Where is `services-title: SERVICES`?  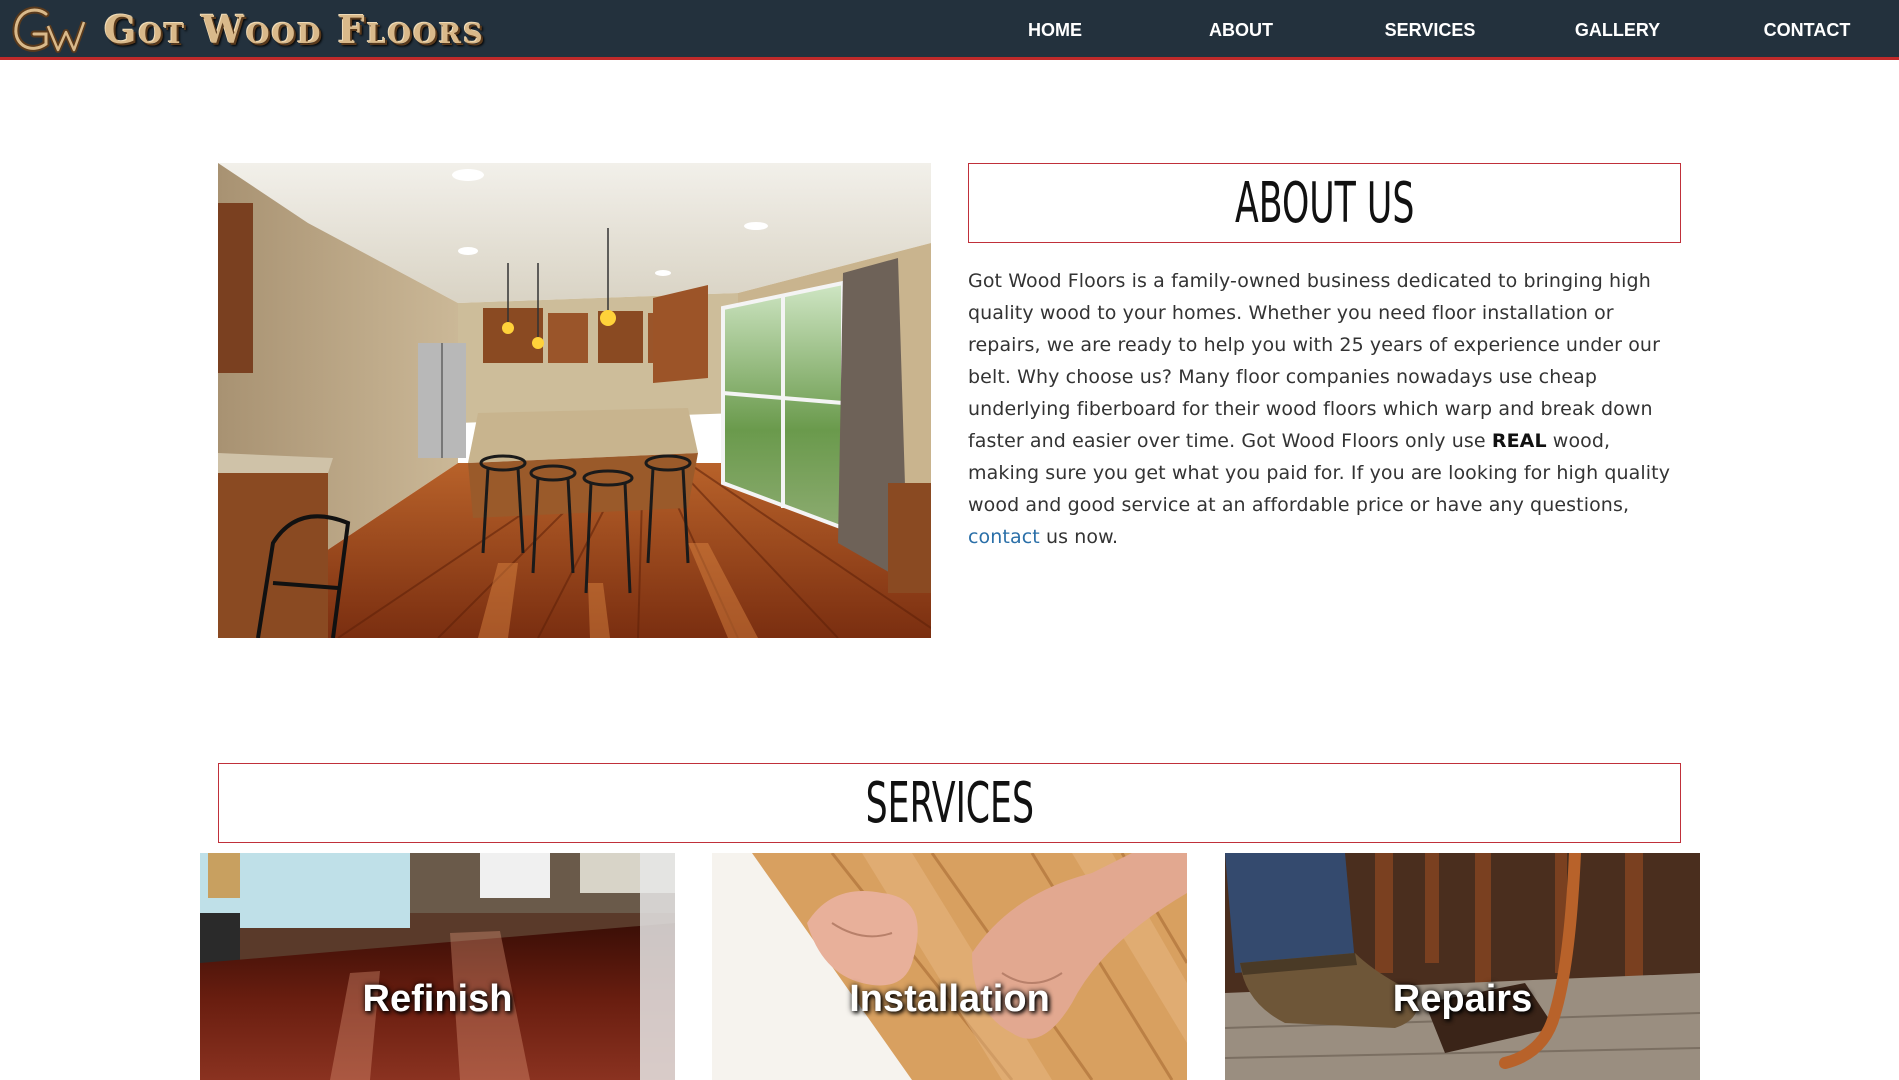 services-title: SERVICES is located at coordinates (949, 803).